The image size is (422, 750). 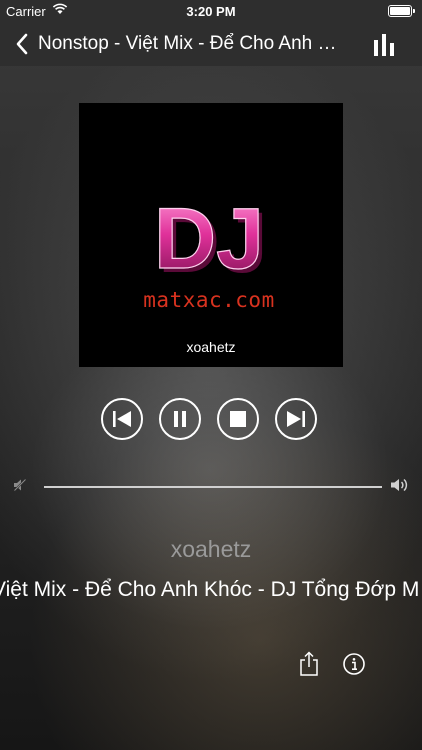 I want to click on status-bar: Carrier 3:20 PM, so click(x=211, y=11).